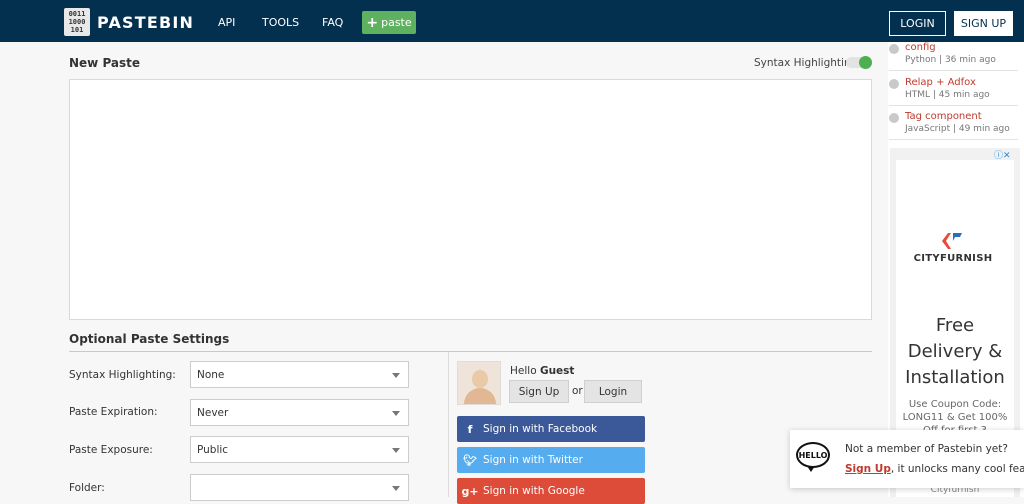  What do you see at coordinates (955, 351) in the screenshot?
I see `ad-headline: Free Delivery & Installation` at bounding box center [955, 351].